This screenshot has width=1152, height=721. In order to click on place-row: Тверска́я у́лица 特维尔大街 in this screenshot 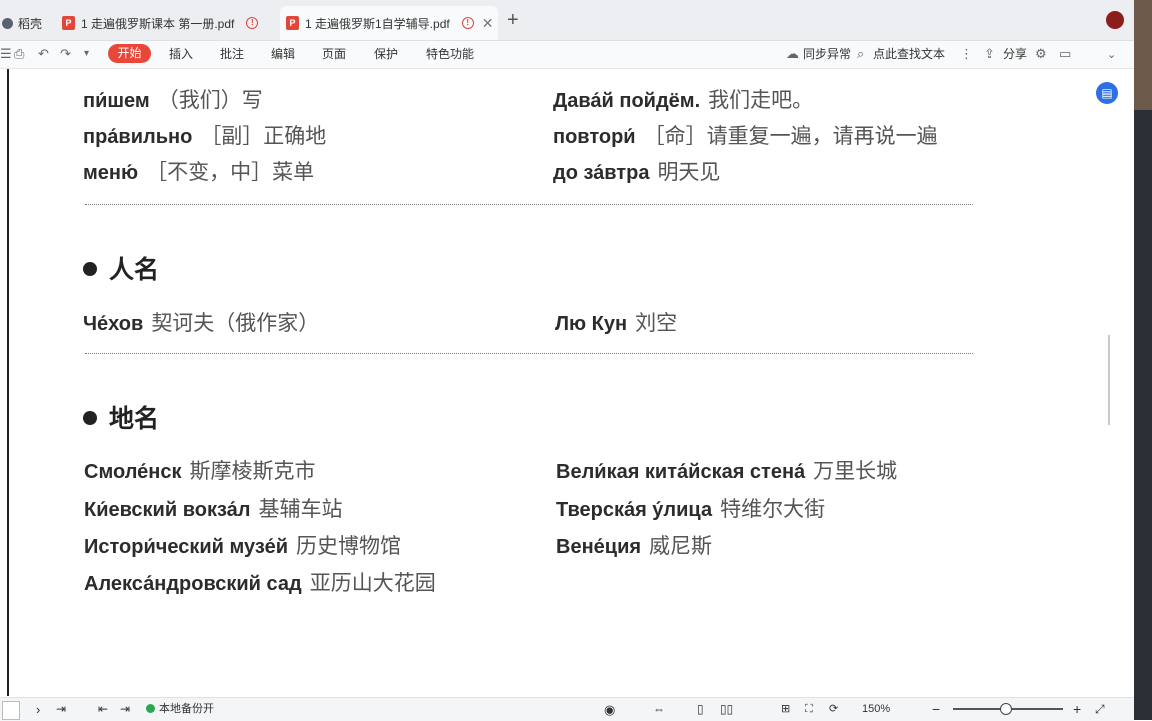, I will do `click(690, 508)`.